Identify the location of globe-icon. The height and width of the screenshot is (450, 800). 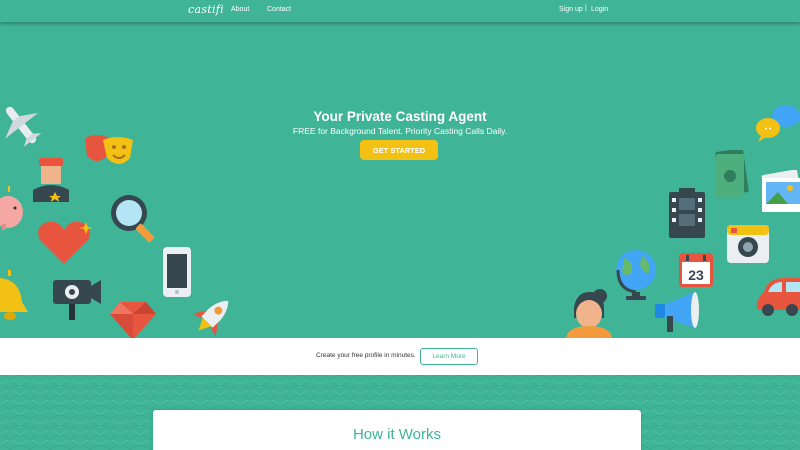
(636, 275).